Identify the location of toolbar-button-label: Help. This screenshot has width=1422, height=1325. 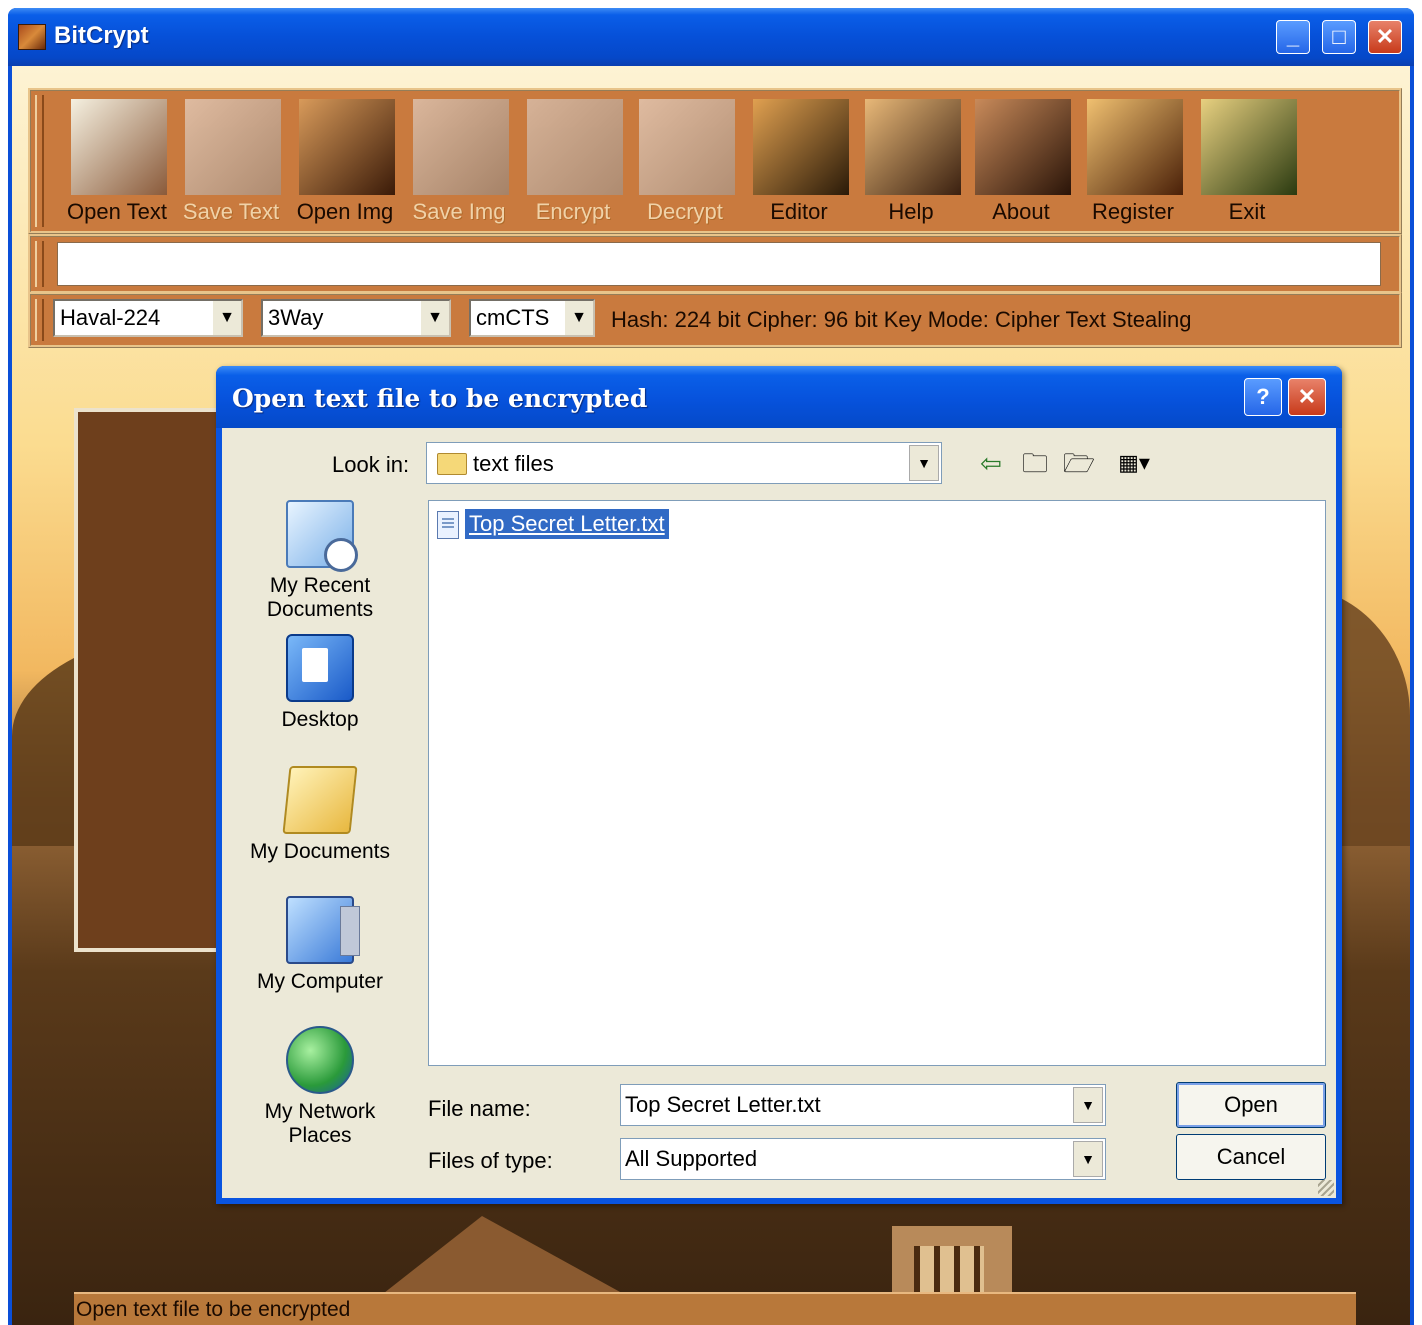
(911, 211).